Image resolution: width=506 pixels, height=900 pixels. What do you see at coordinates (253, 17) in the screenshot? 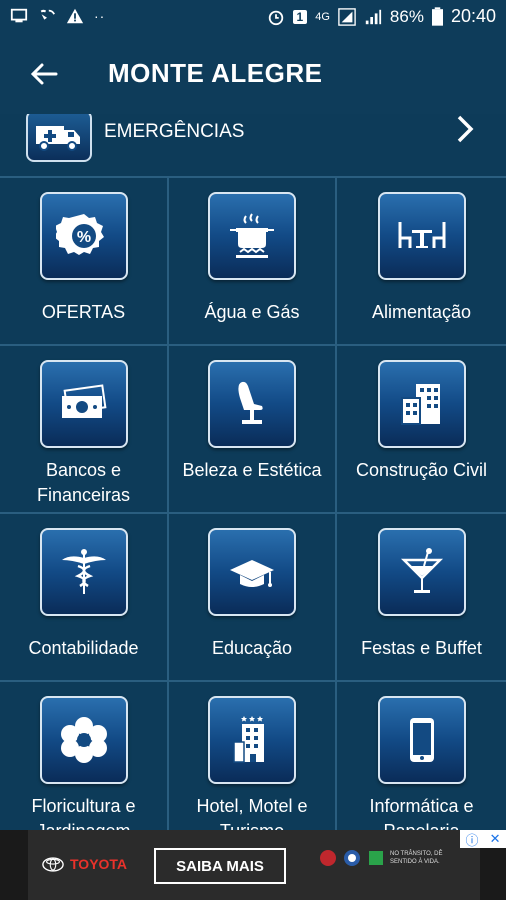
I see `status-bar: ·· 1 4G 86% 20:40` at bounding box center [253, 17].